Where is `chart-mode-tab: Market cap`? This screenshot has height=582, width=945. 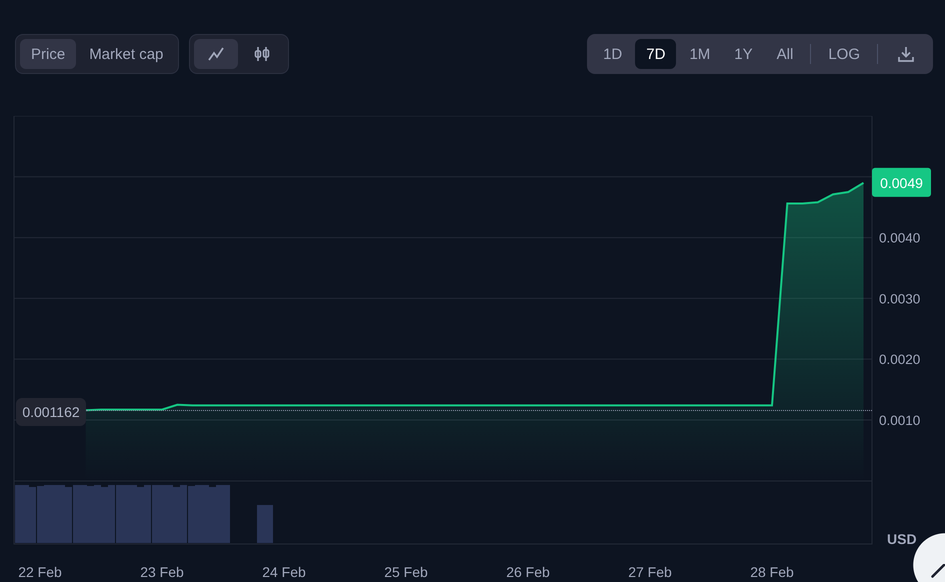
chart-mode-tab: Market cap is located at coordinates (126, 54).